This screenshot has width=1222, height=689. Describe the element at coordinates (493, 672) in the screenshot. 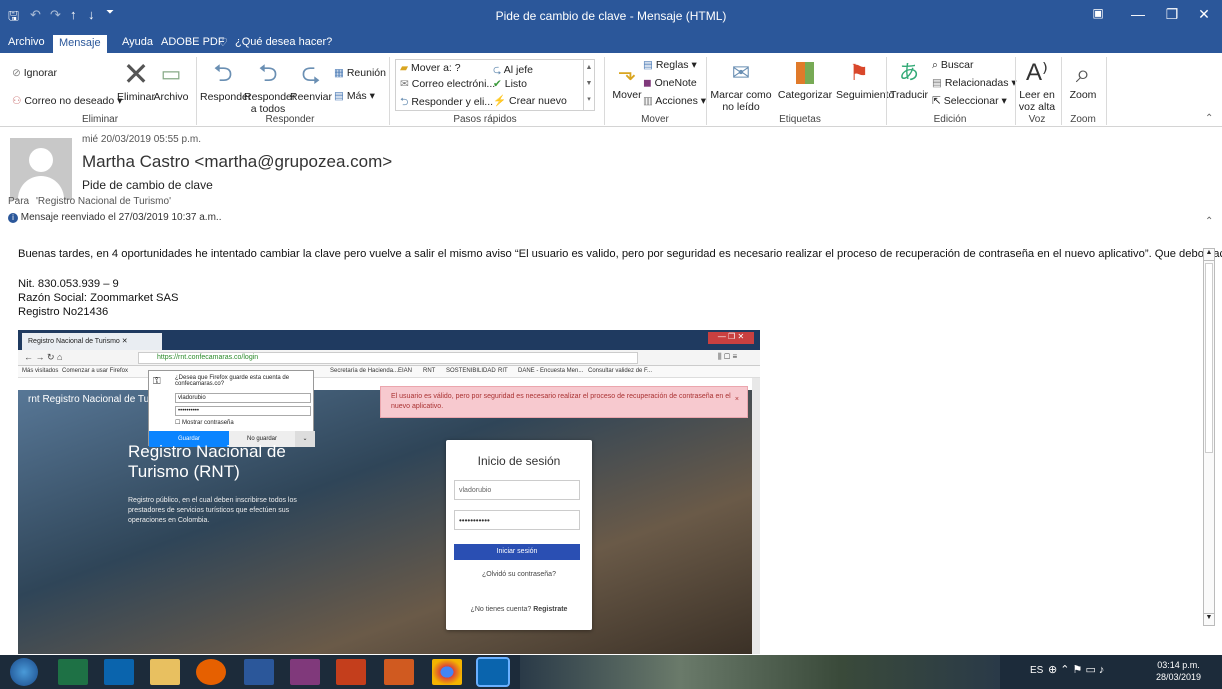

I see `outlook-active-icon` at that location.